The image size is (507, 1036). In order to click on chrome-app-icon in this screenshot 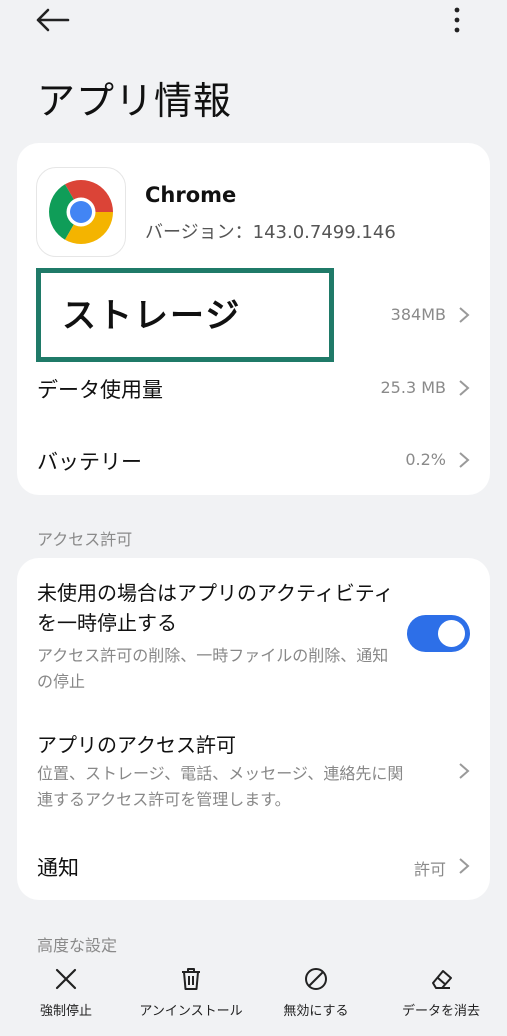, I will do `click(81, 212)`.